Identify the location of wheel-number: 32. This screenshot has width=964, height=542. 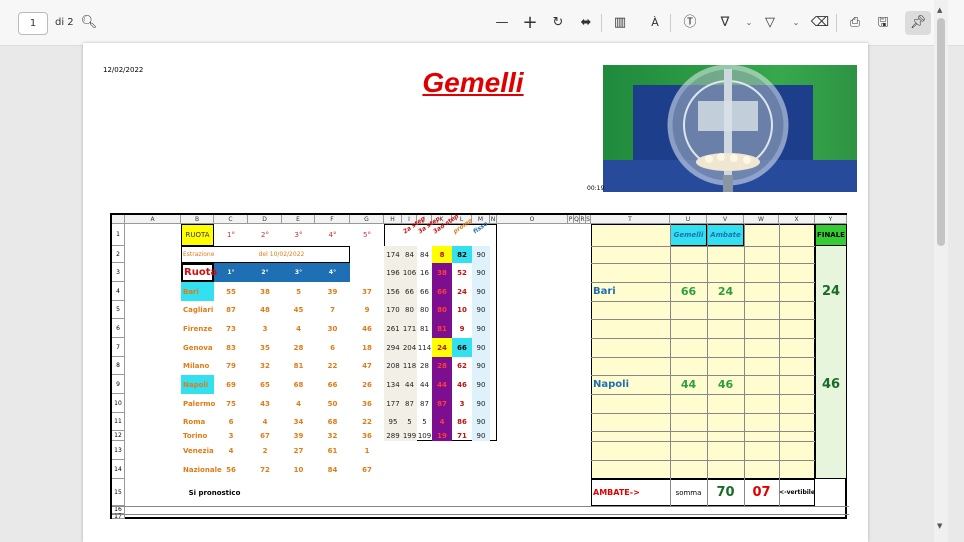
(265, 366).